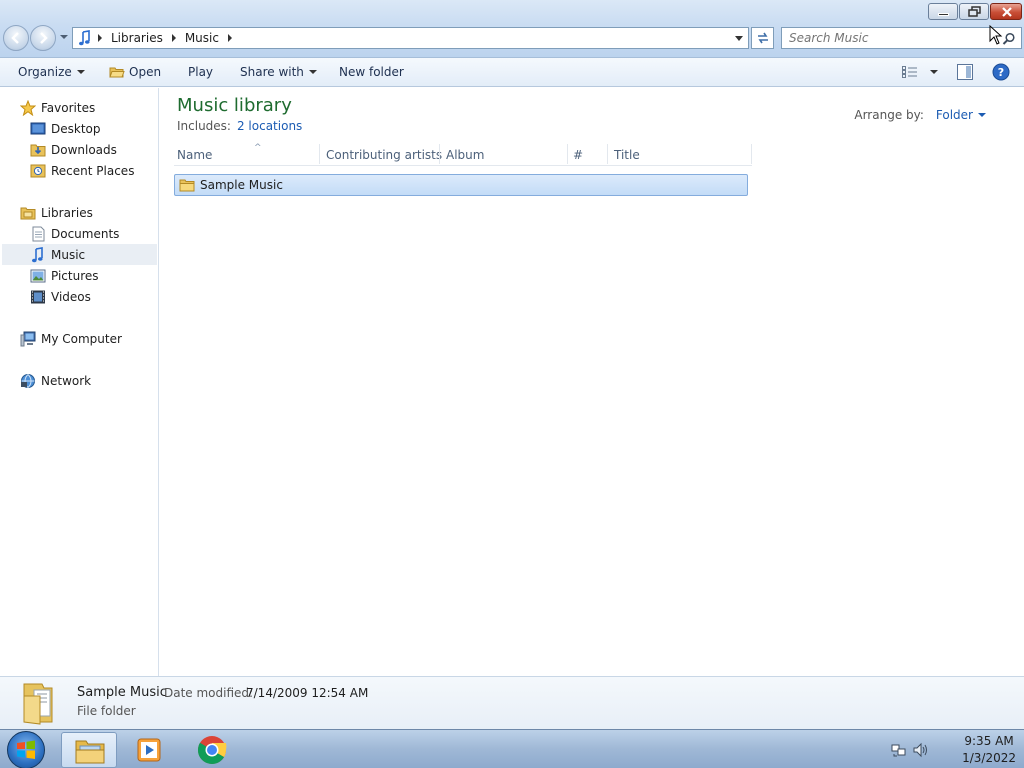  I want to click on table-row: Sample Music, so click(461, 185).